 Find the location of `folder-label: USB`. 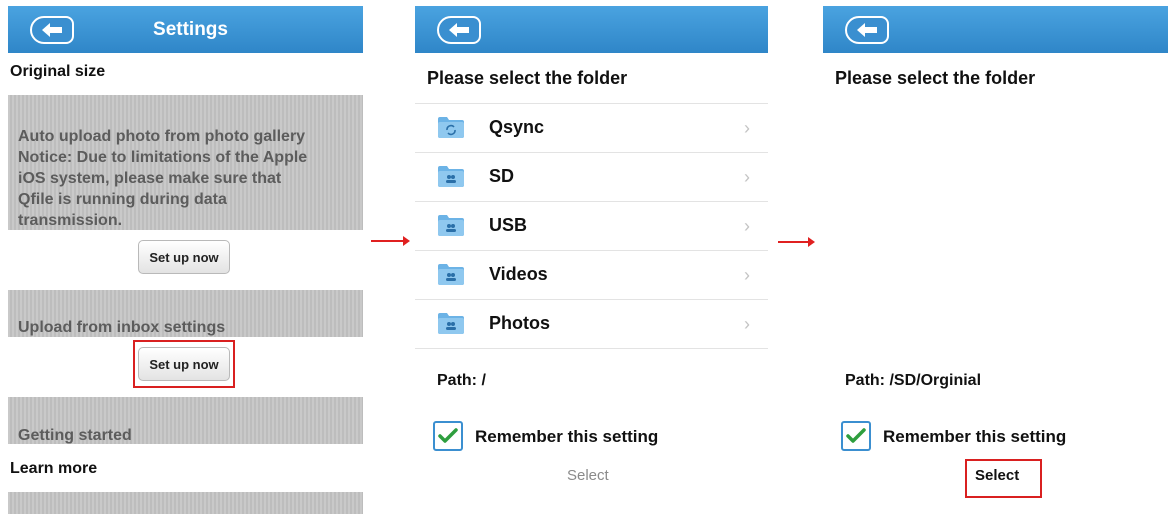

folder-label: USB is located at coordinates (508, 225).